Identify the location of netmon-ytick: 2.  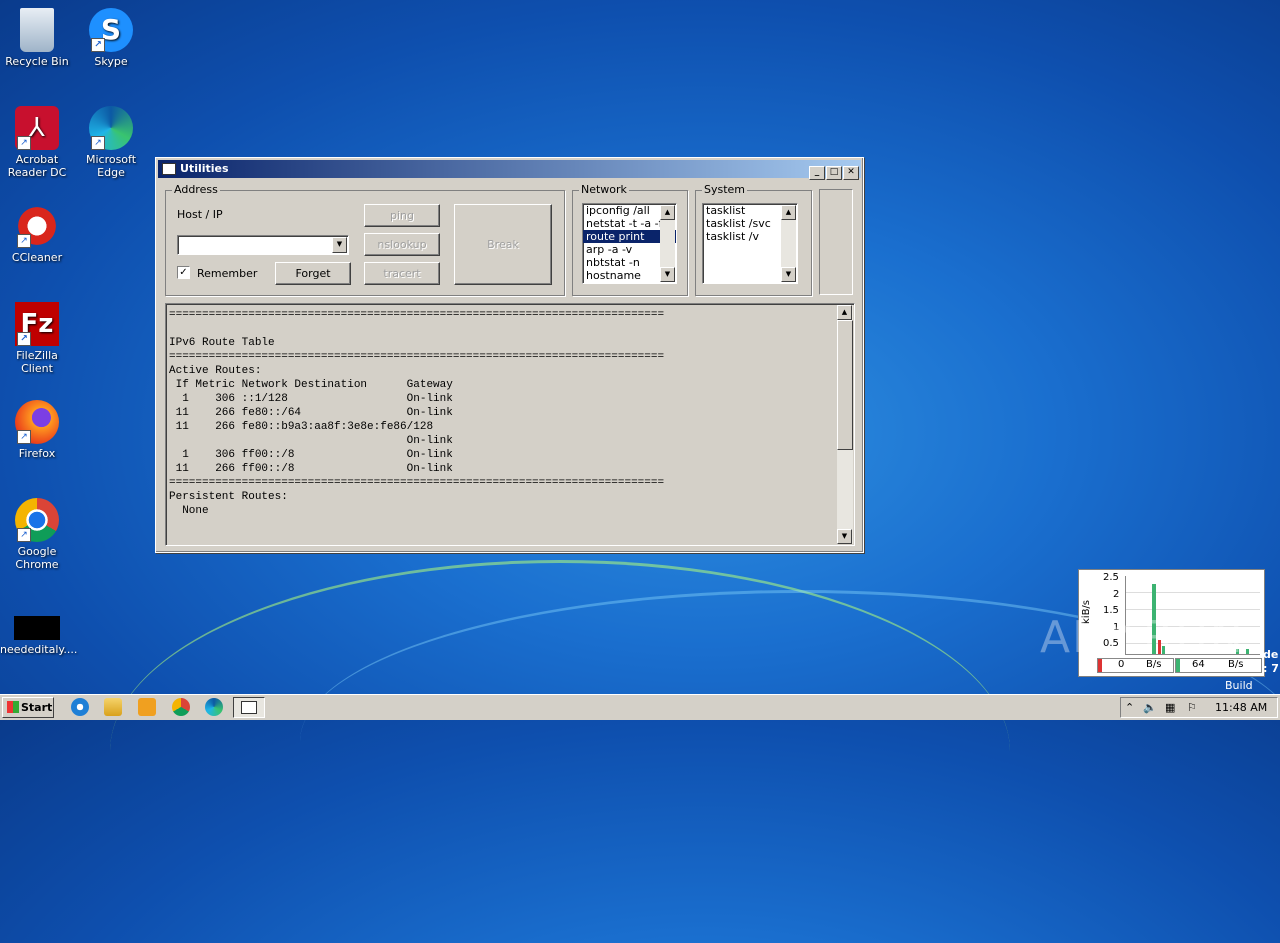
(1116, 594).